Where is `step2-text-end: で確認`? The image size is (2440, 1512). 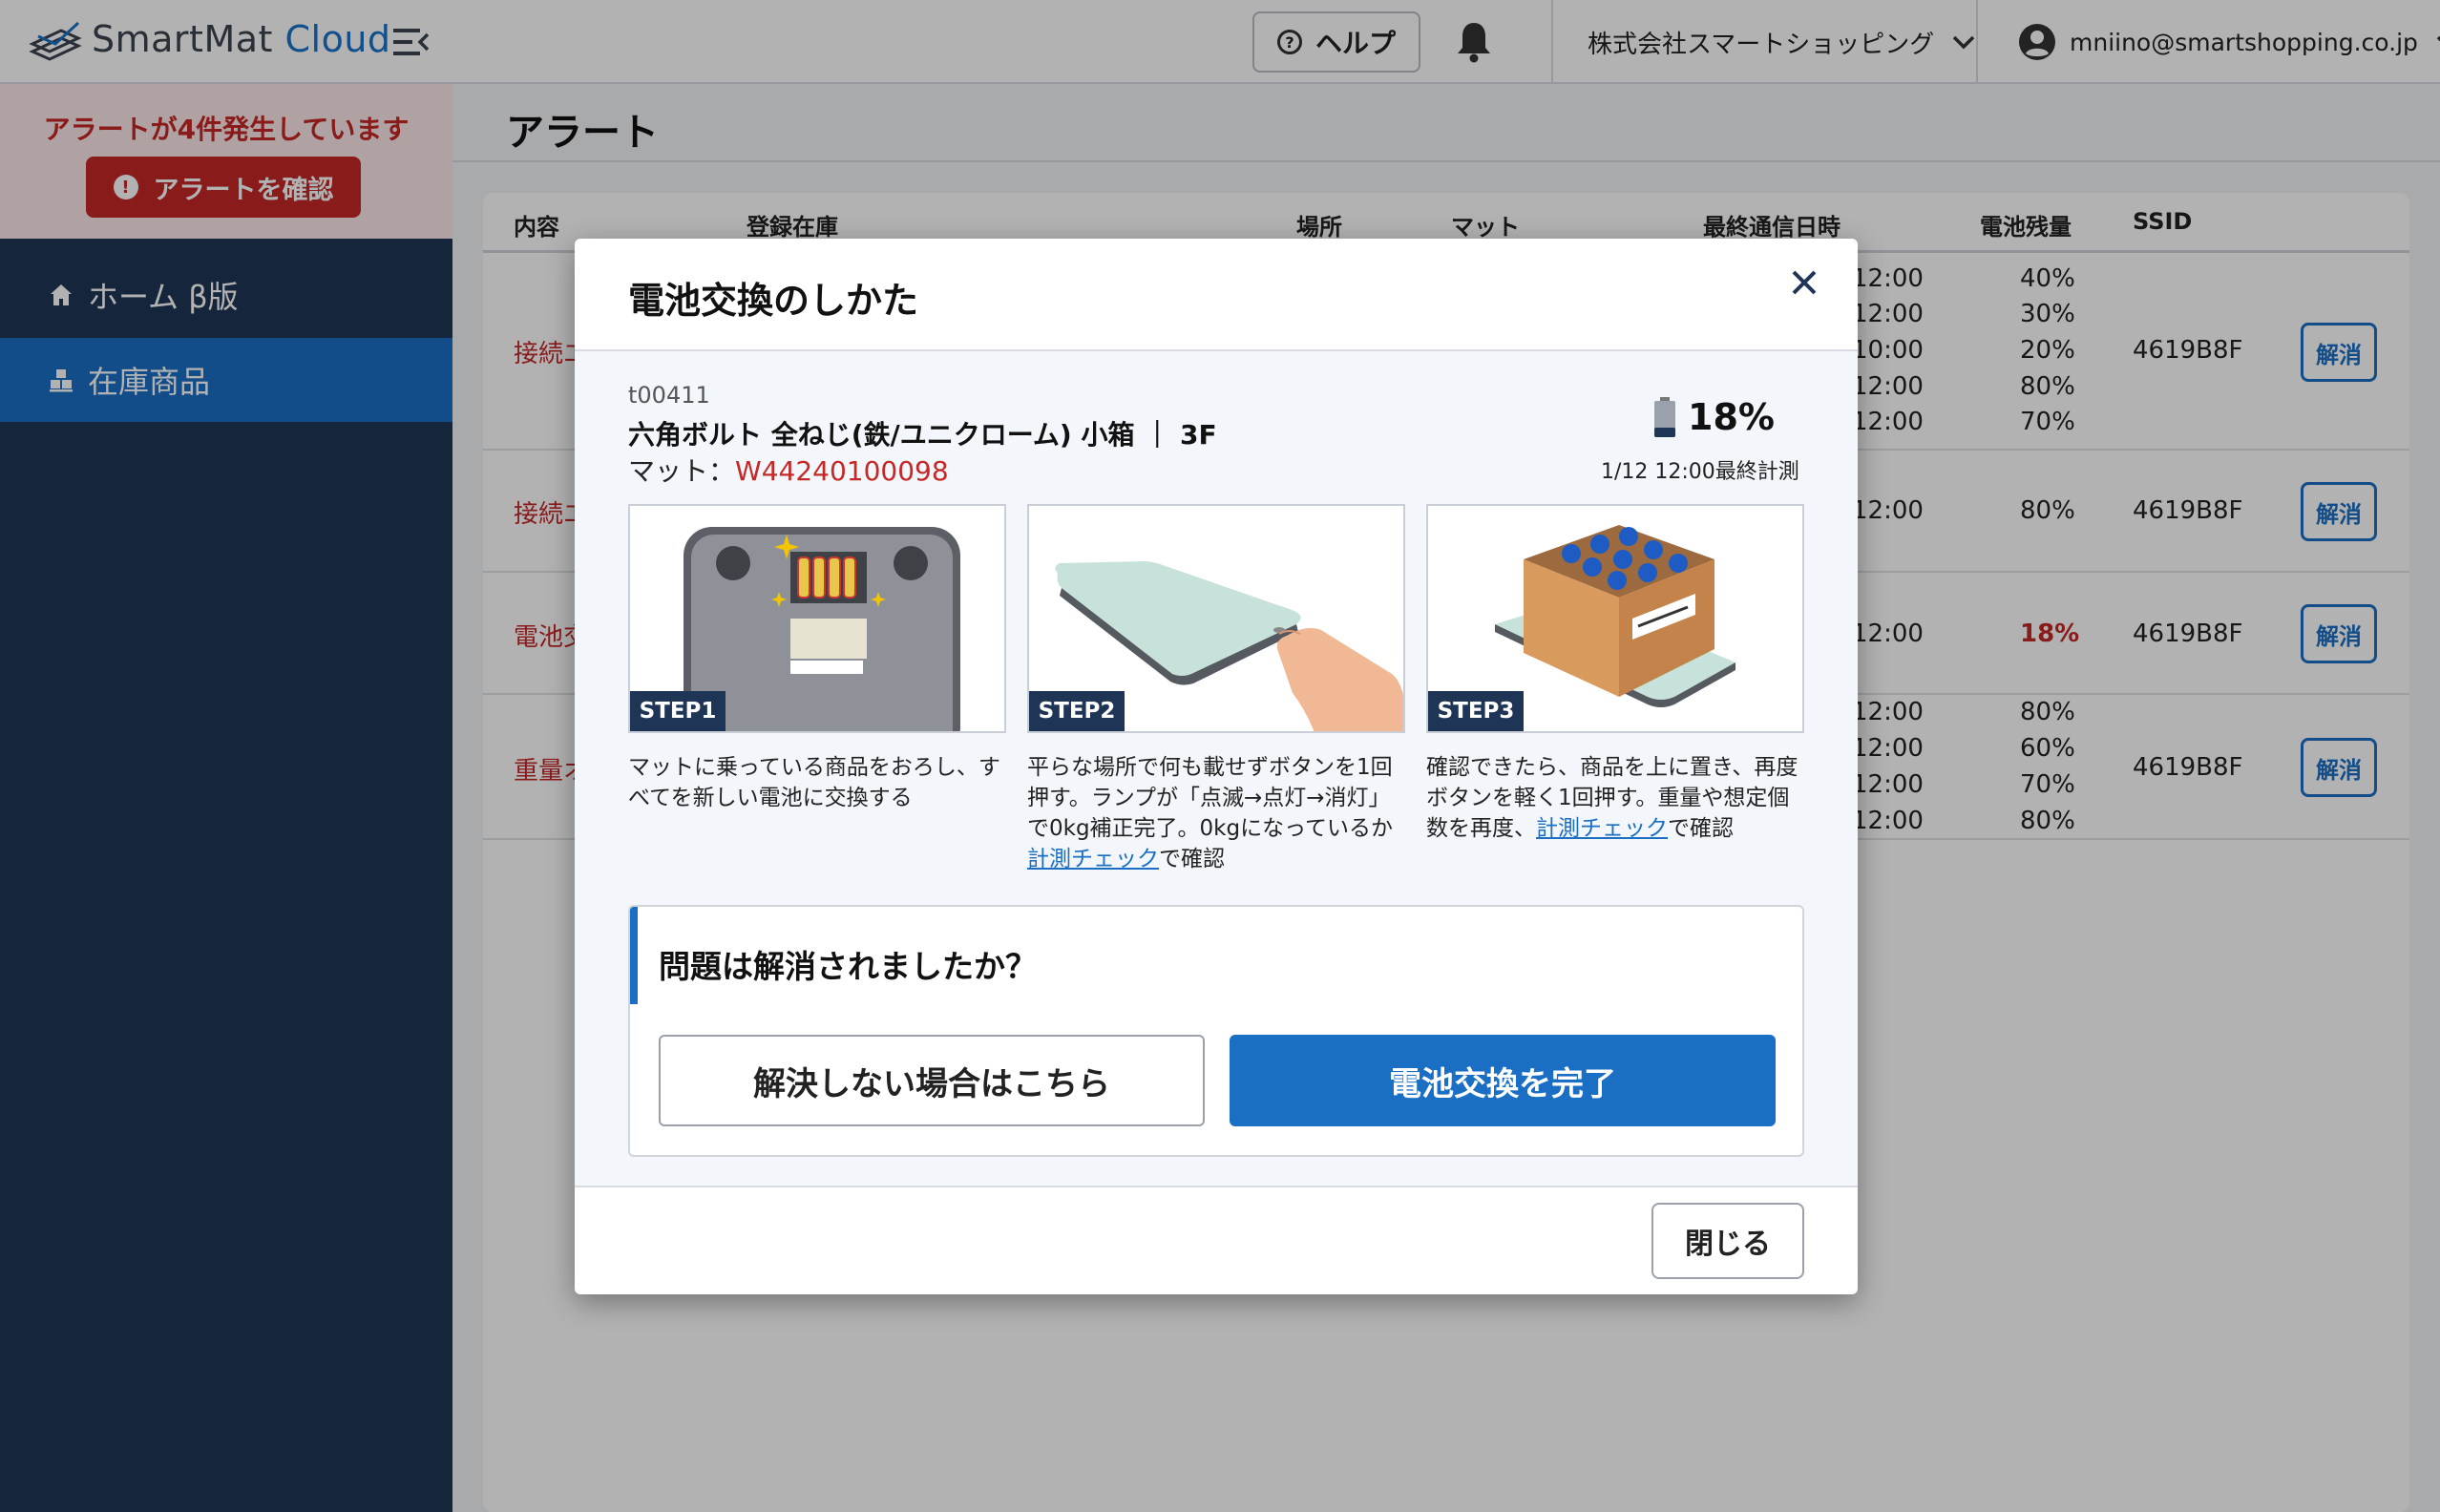
step2-text-end: で確認 is located at coordinates (1192, 859).